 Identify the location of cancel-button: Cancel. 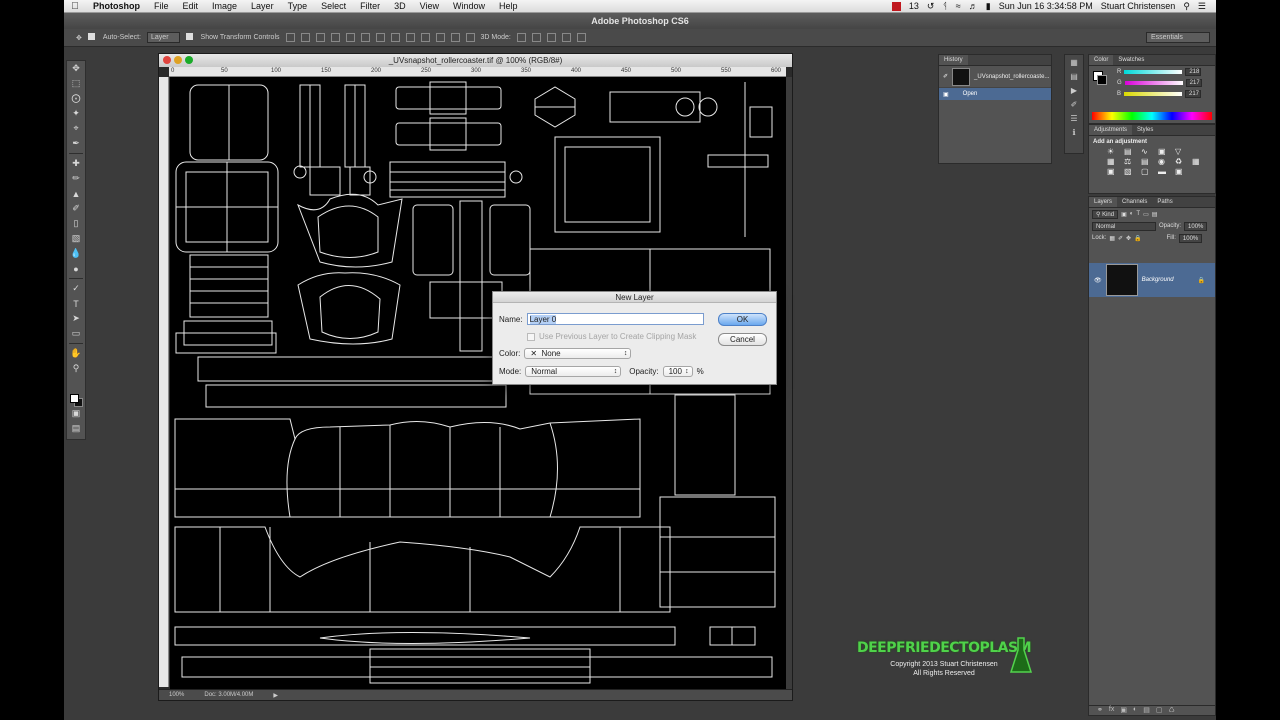
(742, 339).